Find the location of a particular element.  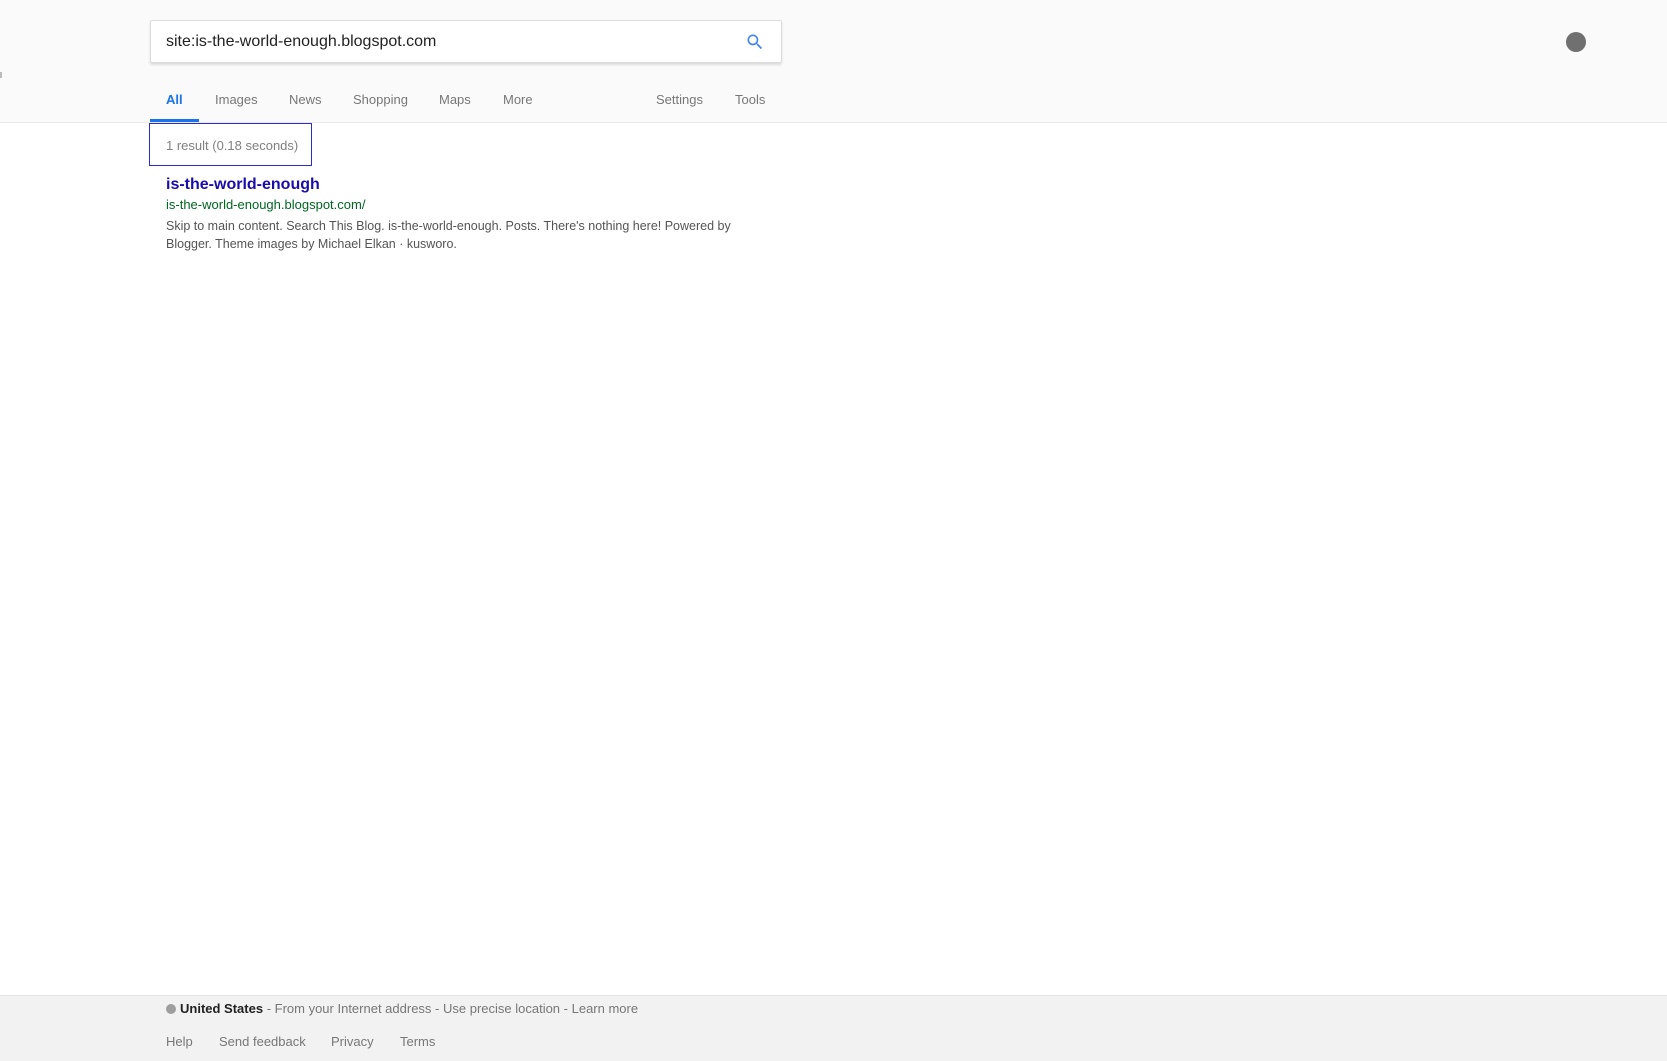

tab-shopping: Shopping is located at coordinates (380, 105).